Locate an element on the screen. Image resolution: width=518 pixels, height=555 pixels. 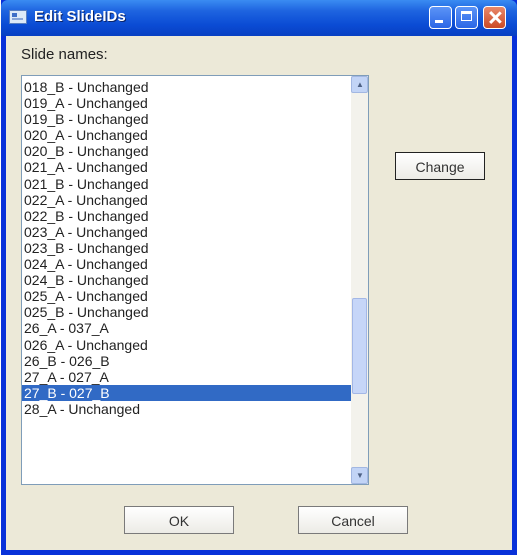
slide-names-label: Slide names: is located at coordinates (64, 54).